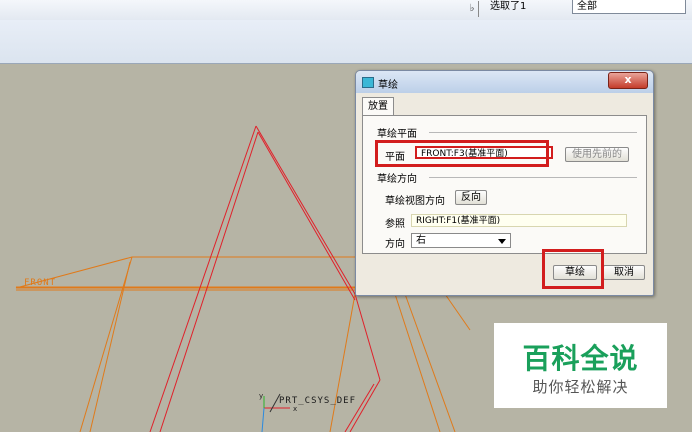 This screenshot has width=692, height=432. Describe the element at coordinates (502, 241) in the screenshot. I see `chevron-down-icon` at that location.